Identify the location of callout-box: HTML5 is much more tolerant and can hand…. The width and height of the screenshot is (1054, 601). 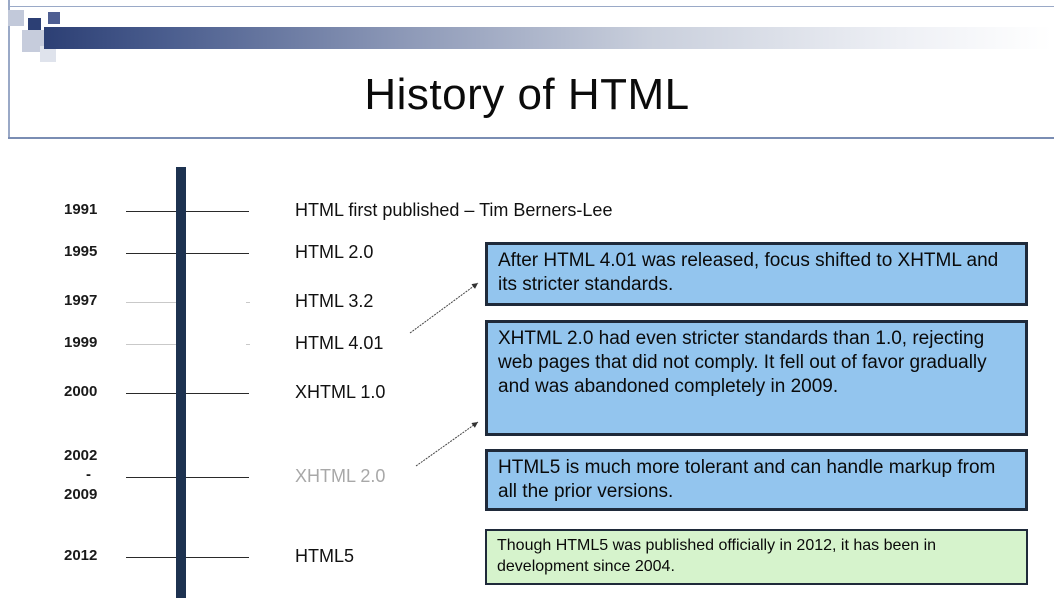
(756, 480).